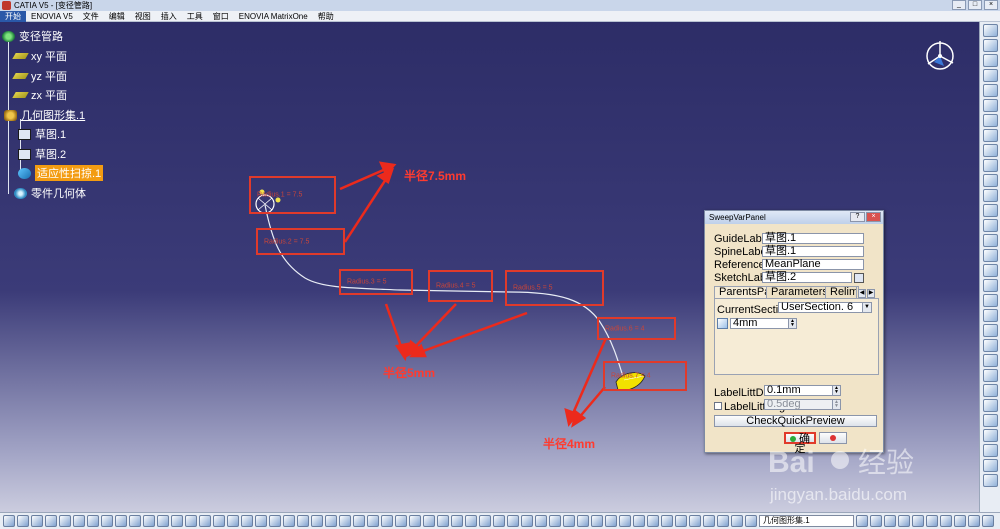 Image resolution: width=1000 pixels, height=529 pixels. What do you see at coordinates (802, 390) in the screenshot?
I see `litt-dev-field: 0.1mm ▲ ▼` at bounding box center [802, 390].